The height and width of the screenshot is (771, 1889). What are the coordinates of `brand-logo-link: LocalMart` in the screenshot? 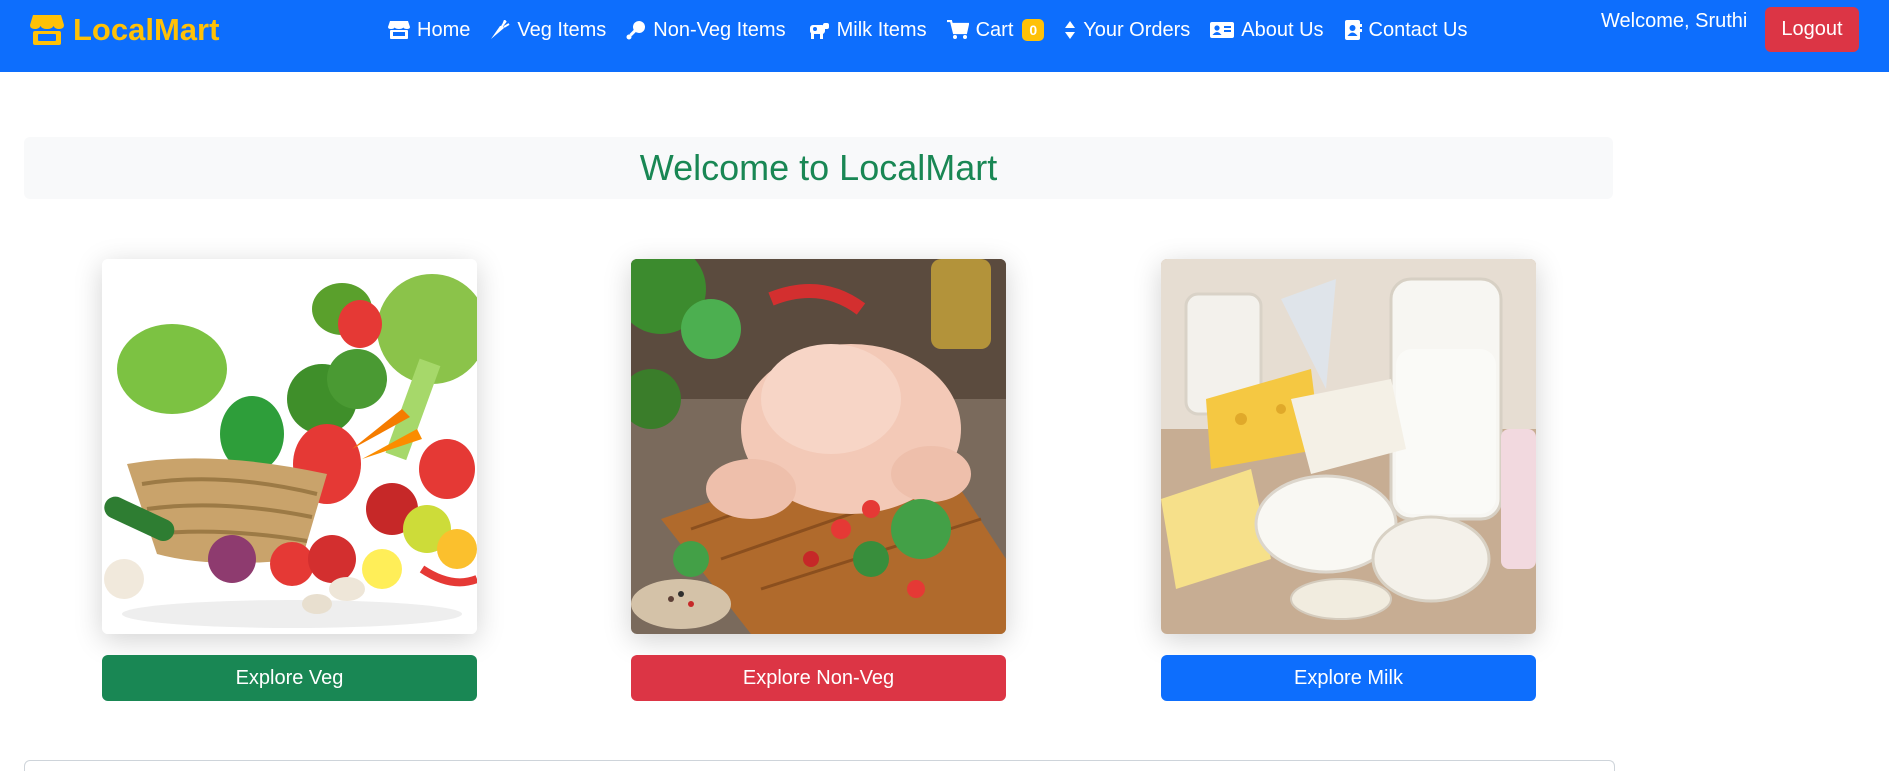 It's located at (124, 30).